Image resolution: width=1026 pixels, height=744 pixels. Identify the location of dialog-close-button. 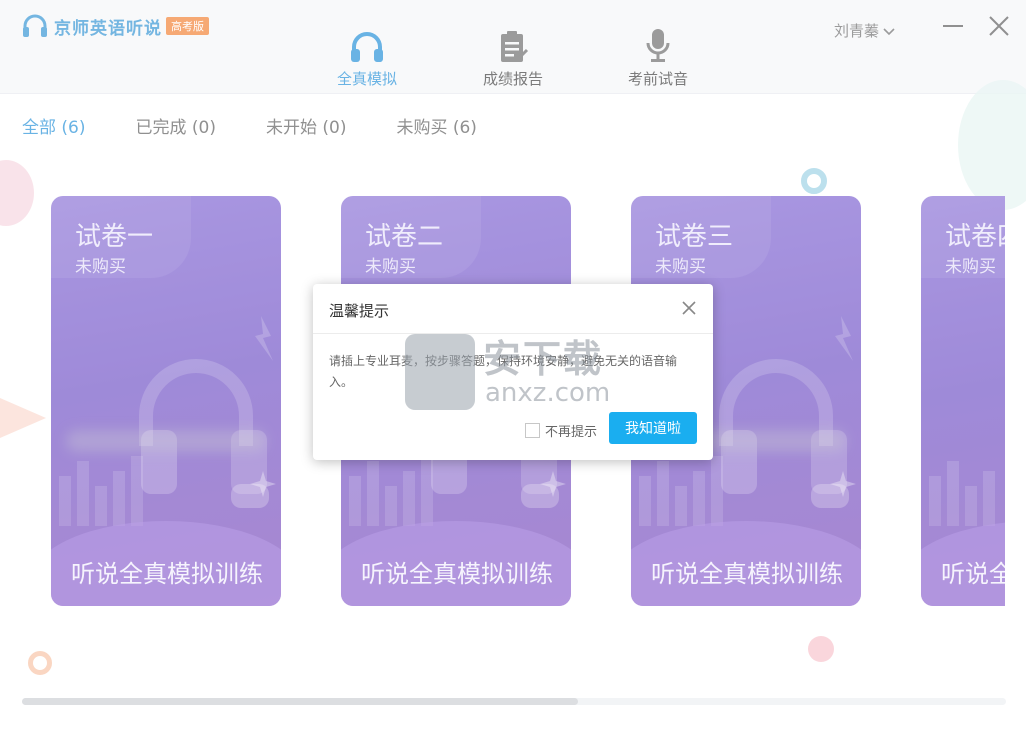
(689, 308).